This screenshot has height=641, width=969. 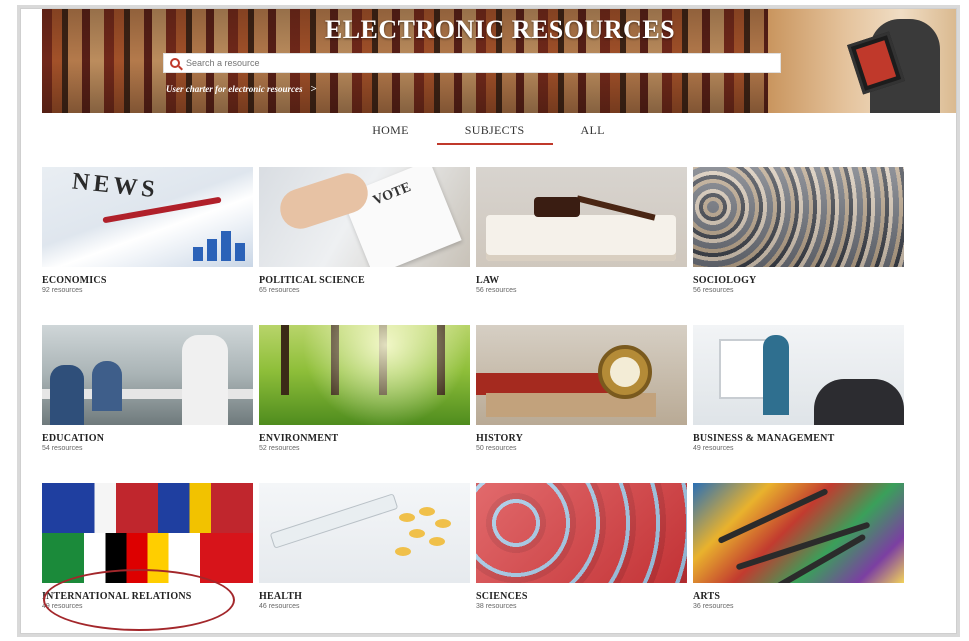 What do you see at coordinates (364, 438) in the screenshot?
I see `subject-title: ENVIRONMENT` at bounding box center [364, 438].